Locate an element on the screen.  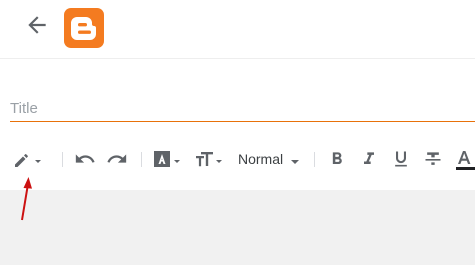
undo-icon is located at coordinates (85, 158).